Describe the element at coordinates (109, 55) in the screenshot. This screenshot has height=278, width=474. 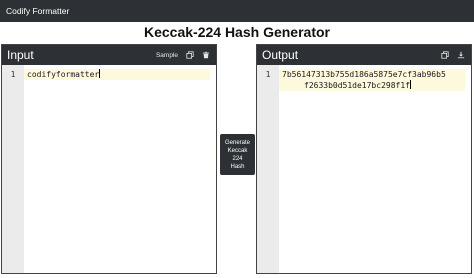
I see `input-panel-header: Input Sample` at that location.